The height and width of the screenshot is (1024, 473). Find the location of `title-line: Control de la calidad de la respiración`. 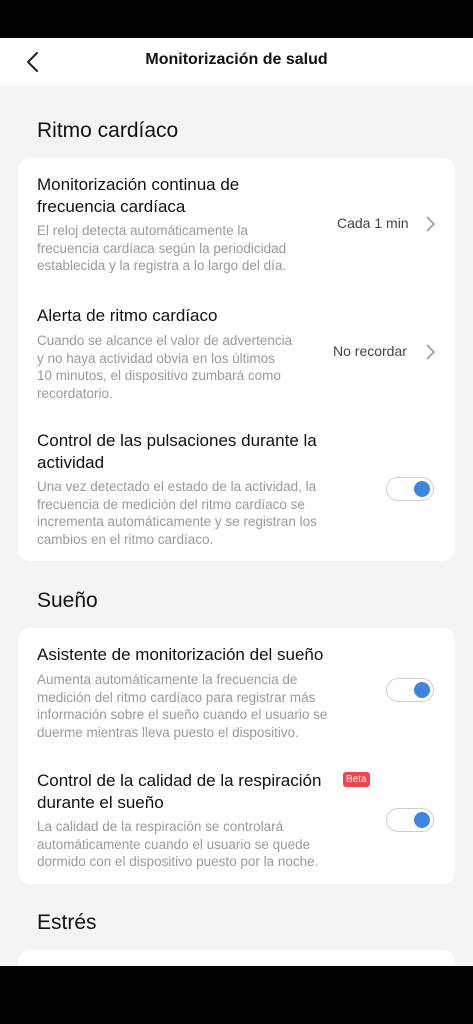

title-line: Control de la calidad de la respiración is located at coordinates (179, 780).